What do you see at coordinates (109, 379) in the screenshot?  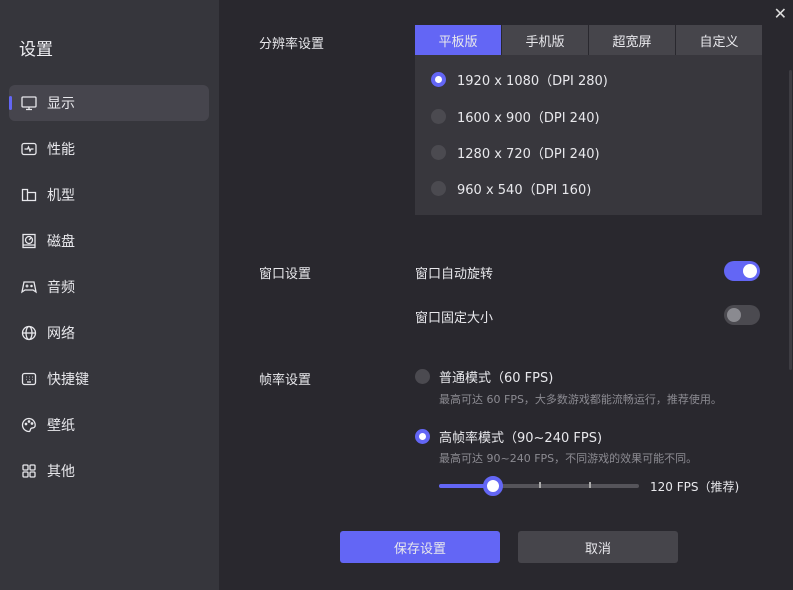 I see `sidebar-item-shortcuts: 快捷键` at bounding box center [109, 379].